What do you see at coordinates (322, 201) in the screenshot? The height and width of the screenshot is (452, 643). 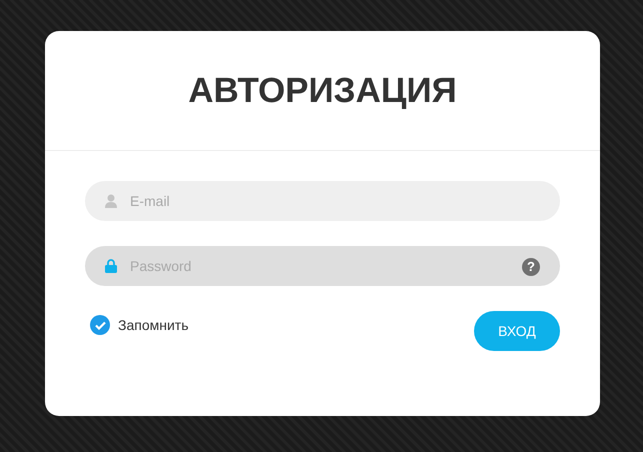 I see `input-field: E-mail` at bounding box center [322, 201].